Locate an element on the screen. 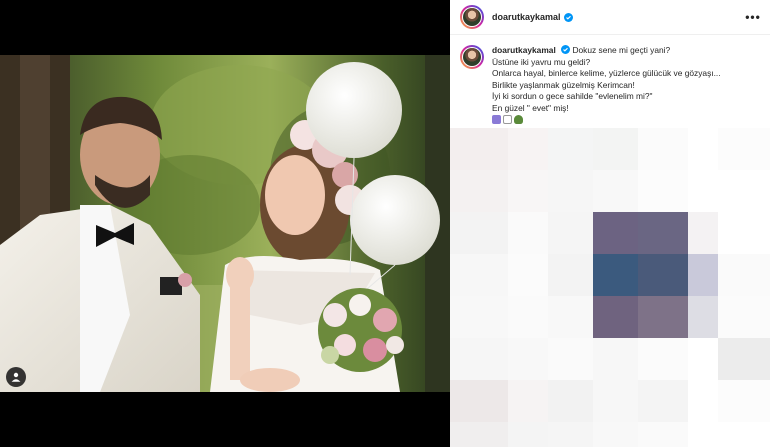 The width and height of the screenshot is (770, 447). caption-line-6: En güzel " evet" miş! is located at coordinates (530, 107).